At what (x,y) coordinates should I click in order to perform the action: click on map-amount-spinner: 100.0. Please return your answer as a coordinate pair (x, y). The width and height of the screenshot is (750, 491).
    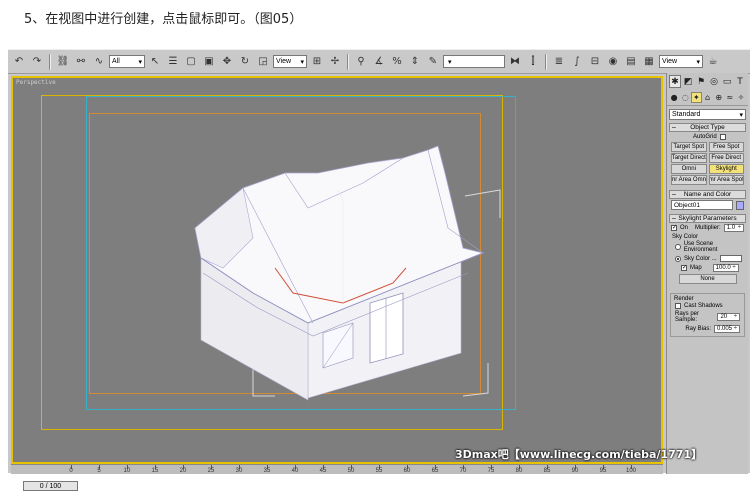
    Looking at the image, I should click on (725, 268).